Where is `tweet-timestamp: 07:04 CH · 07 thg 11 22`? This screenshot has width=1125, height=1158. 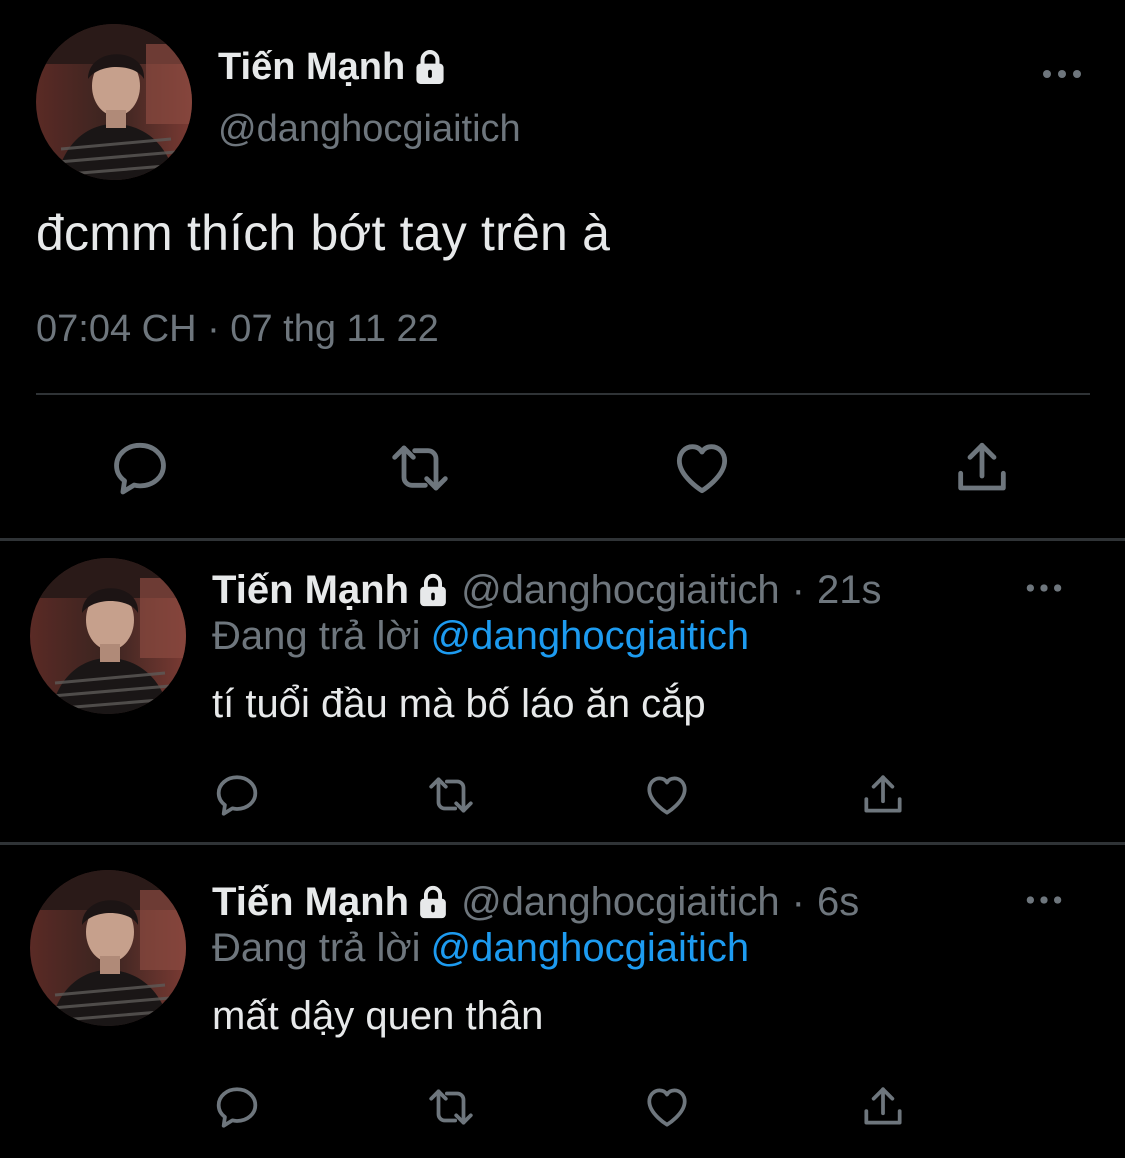 tweet-timestamp: 07:04 CH · 07 thg 11 22 is located at coordinates (237, 329).